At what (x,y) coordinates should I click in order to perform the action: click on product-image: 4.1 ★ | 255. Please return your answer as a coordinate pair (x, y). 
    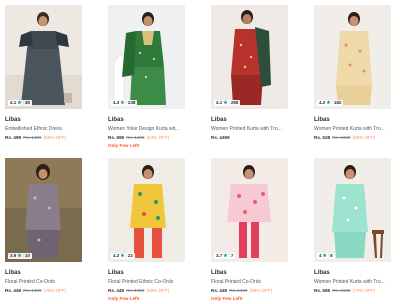
    Looking at the image, I should click on (249, 57).